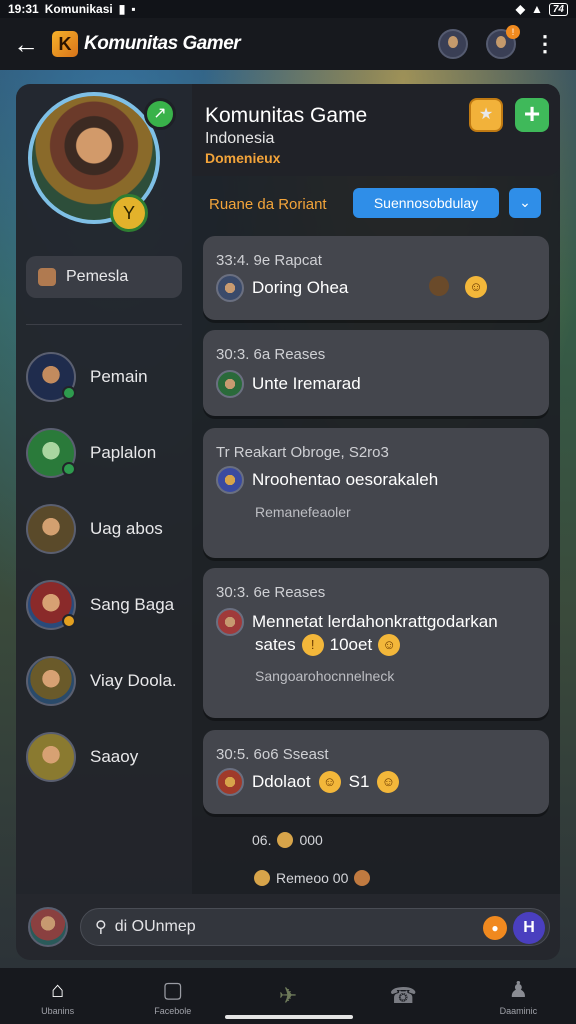 This screenshot has width=576, height=1024. Describe the element at coordinates (359, 781) in the screenshot. I see `post-text-2: S1` at that location.